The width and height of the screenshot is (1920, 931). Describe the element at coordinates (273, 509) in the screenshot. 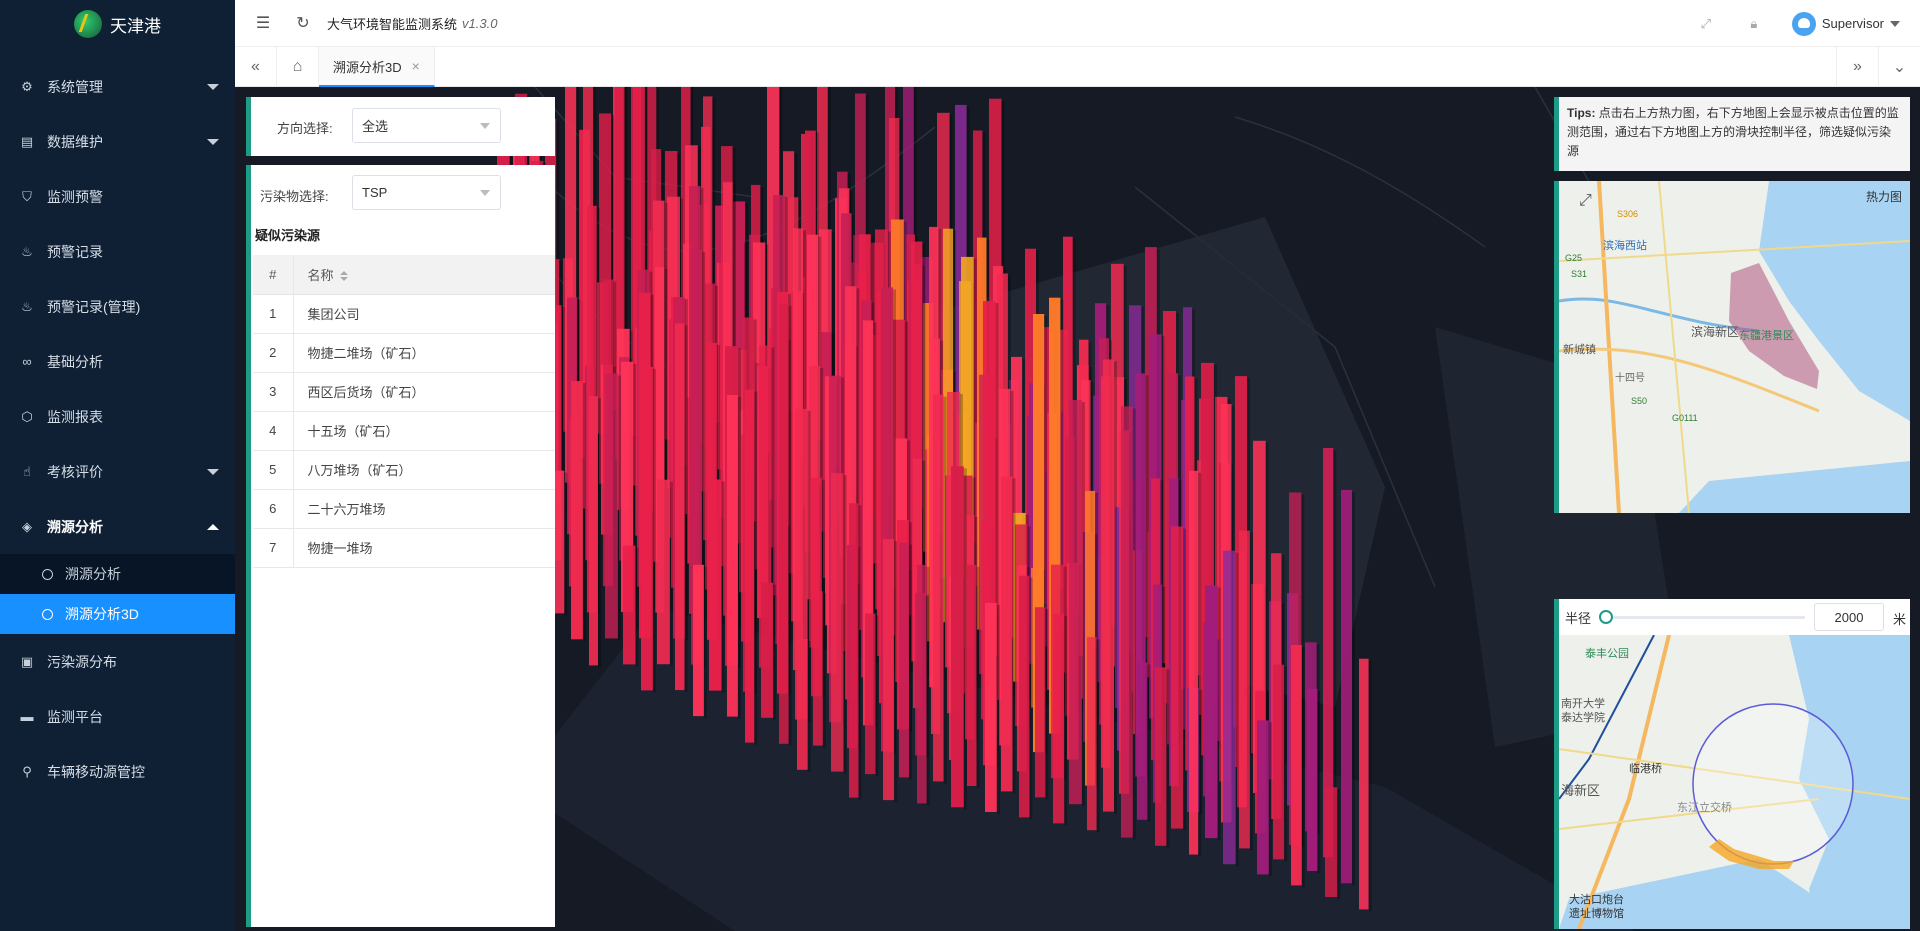

I see `row-index: 6` at that location.